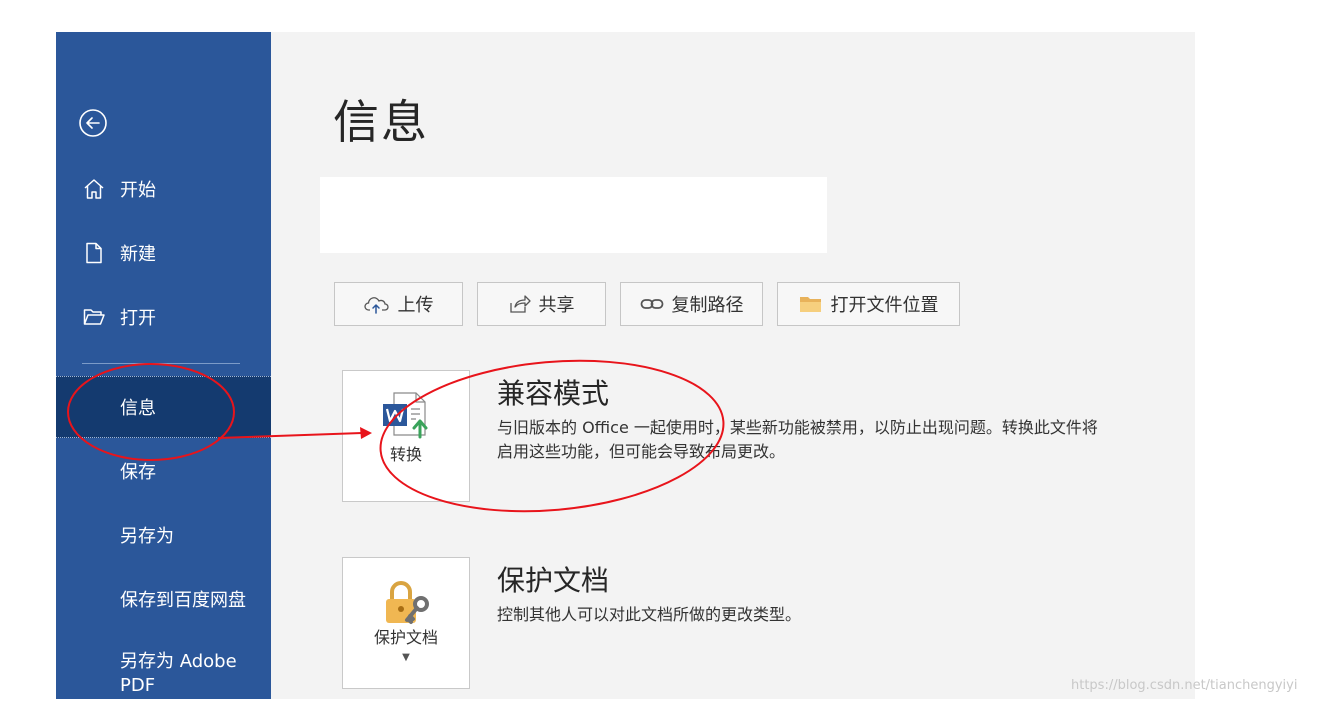 The width and height of the screenshot is (1317, 706). Describe the element at coordinates (138, 190) in the screenshot. I see `sidebar-item-label: 开始` at that location.